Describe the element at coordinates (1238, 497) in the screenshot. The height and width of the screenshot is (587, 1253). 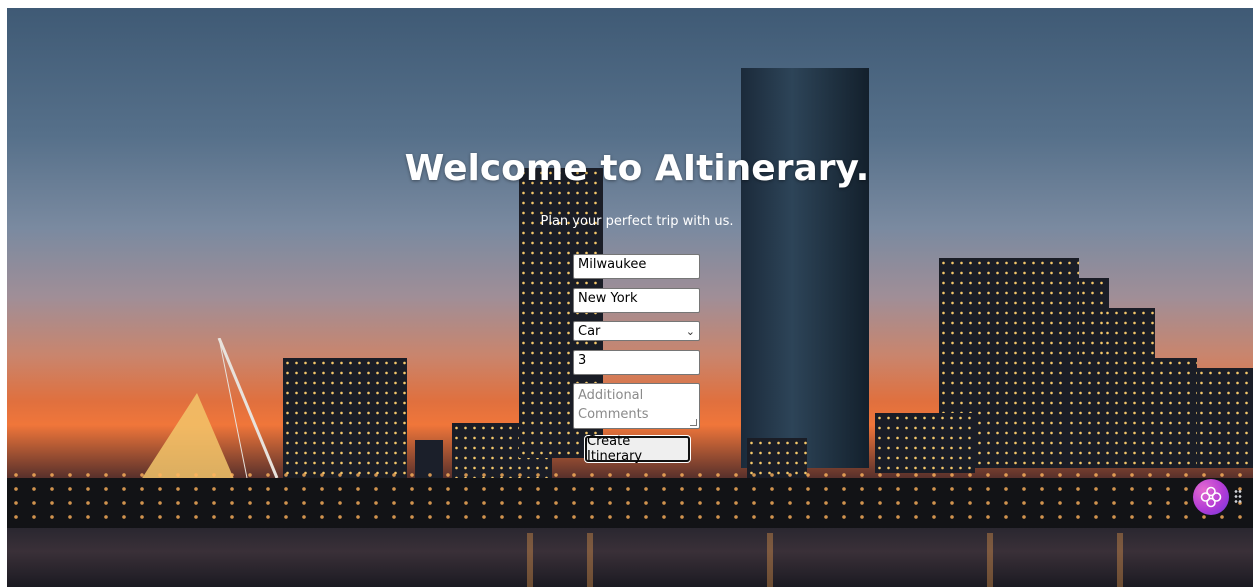
I see `drag-handle-icon` at that location.